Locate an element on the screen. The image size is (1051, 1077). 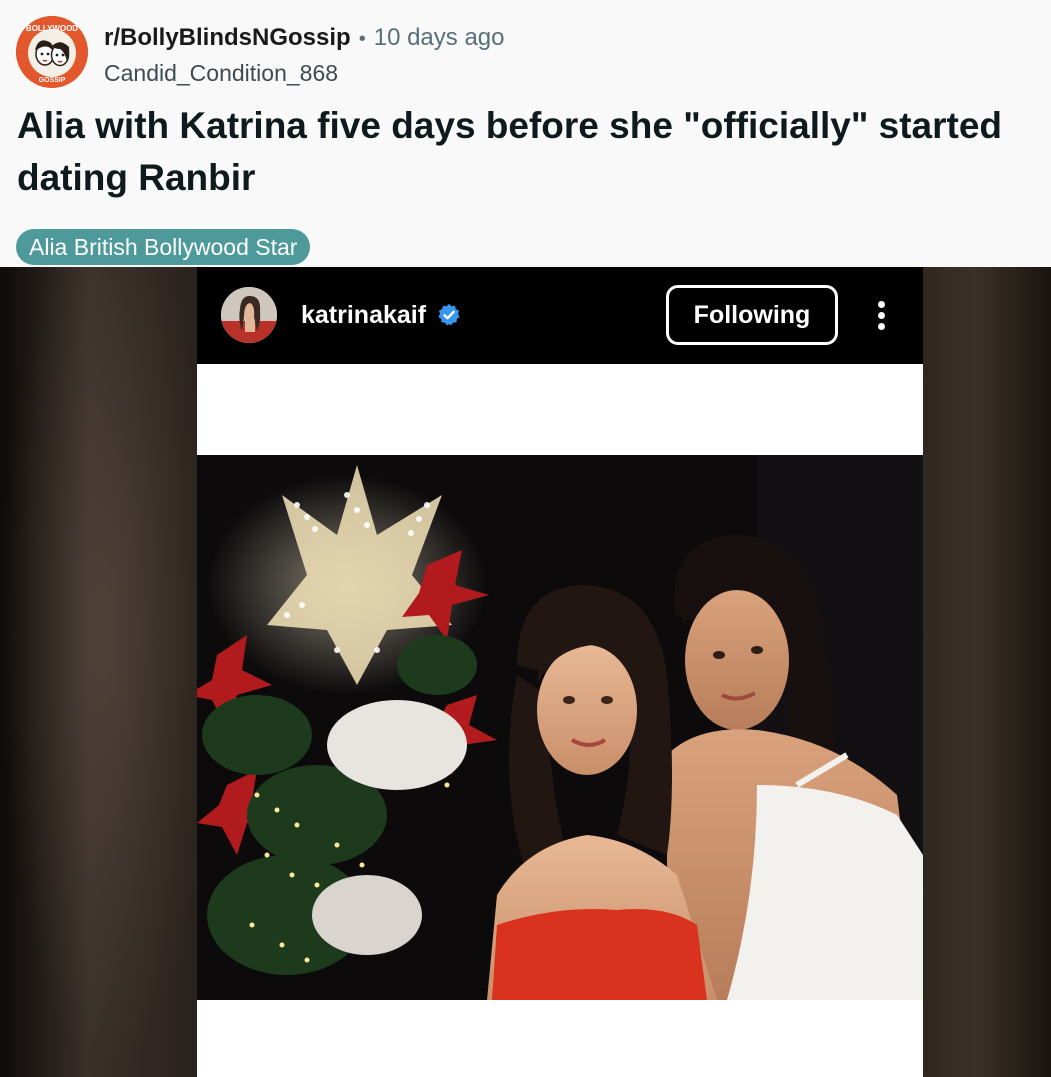
following-button: Following is located at coordinates (752, 315).